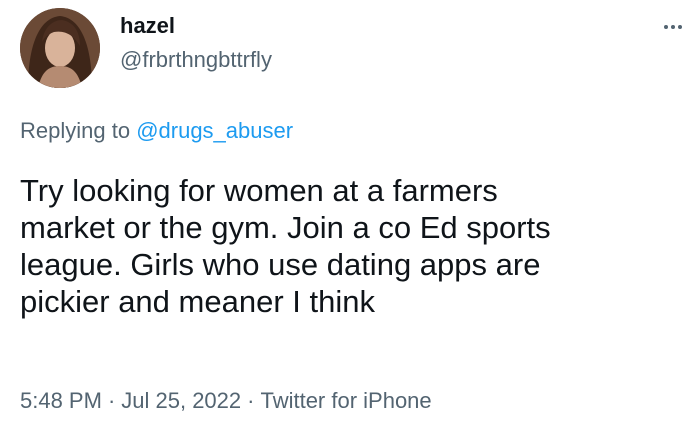 The height and width of the screenshot is (440, 700). I want to click on tweet-meta: 5:48 PM · Jul 25, 2022 · Twitter for iPhone, so click(226, 401).